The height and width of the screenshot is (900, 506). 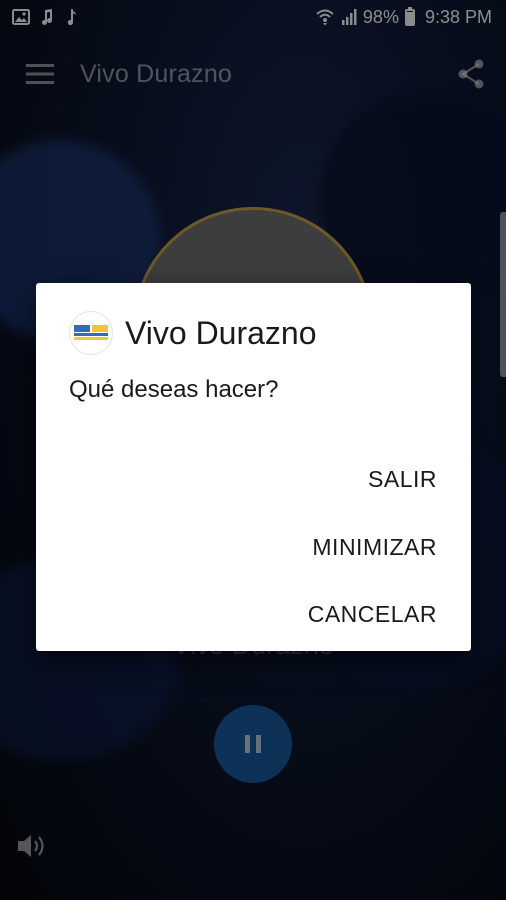 I want to click on cancel-button: CANCELAR, so click(x=372, y=614).